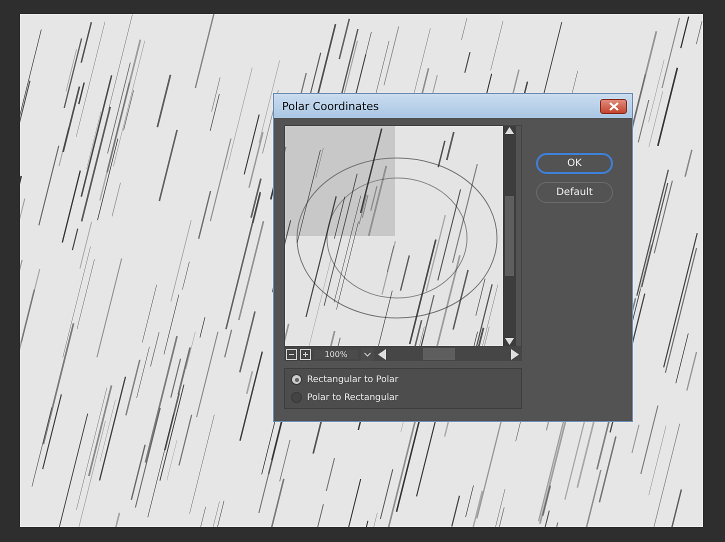 Image resolution: width=725 pixels, height=542 pixels. What do you see at coordinates (574, 192) in the screenshot?
I see `default-button: Default` at bounding box center [574, 192].